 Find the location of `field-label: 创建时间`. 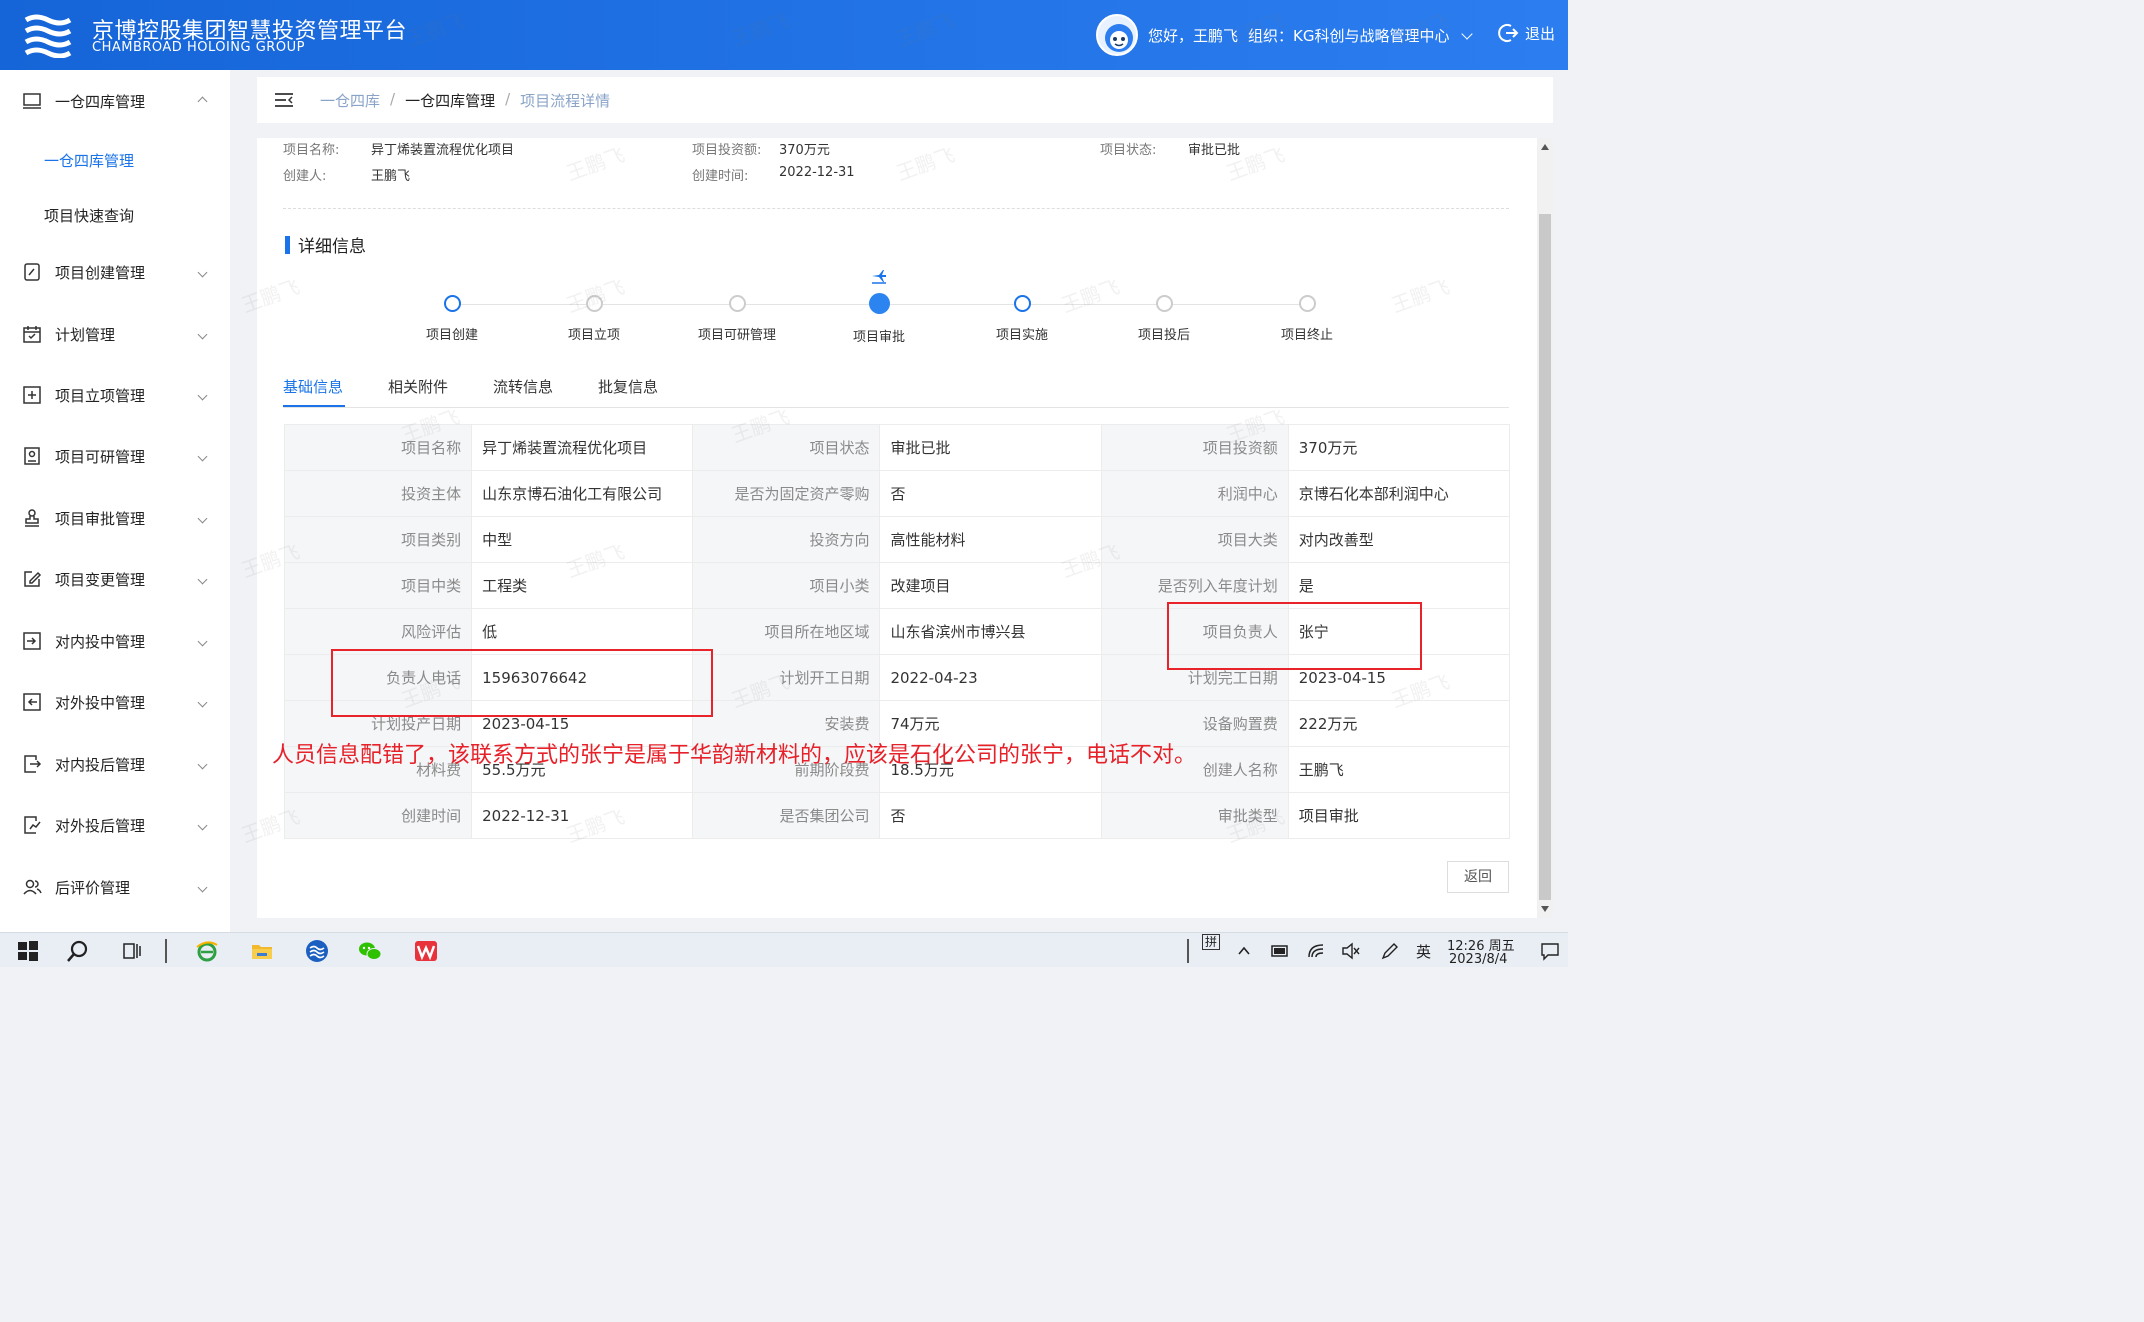

field-label: 创建时间 is located at coordinates (378, 815).